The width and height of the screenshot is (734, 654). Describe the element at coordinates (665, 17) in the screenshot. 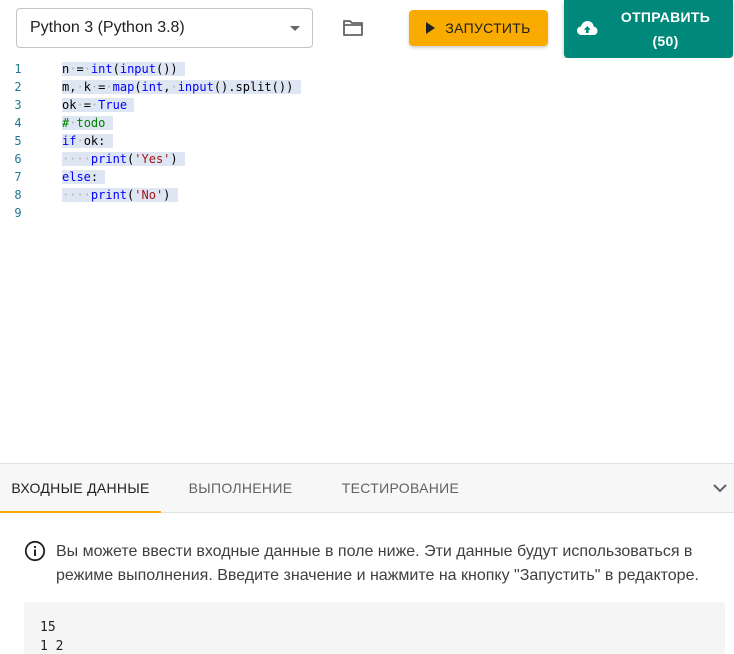

I see `submit-button-label: ОТПРАВИТЬ` at that location.